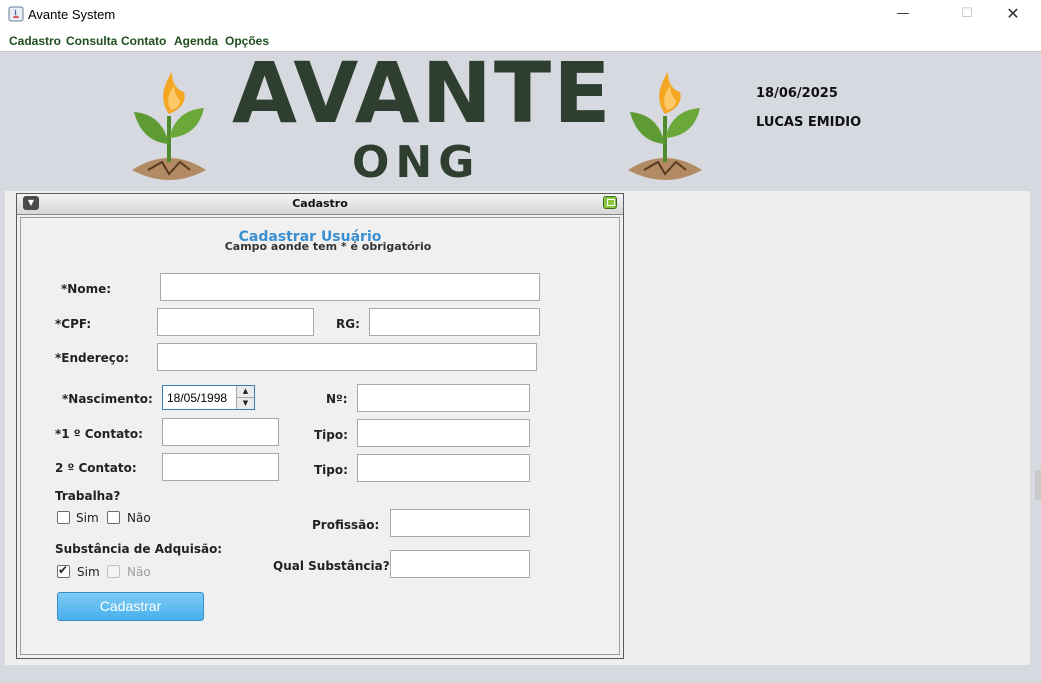  I want to click on contato2-input, so click(220, 467).